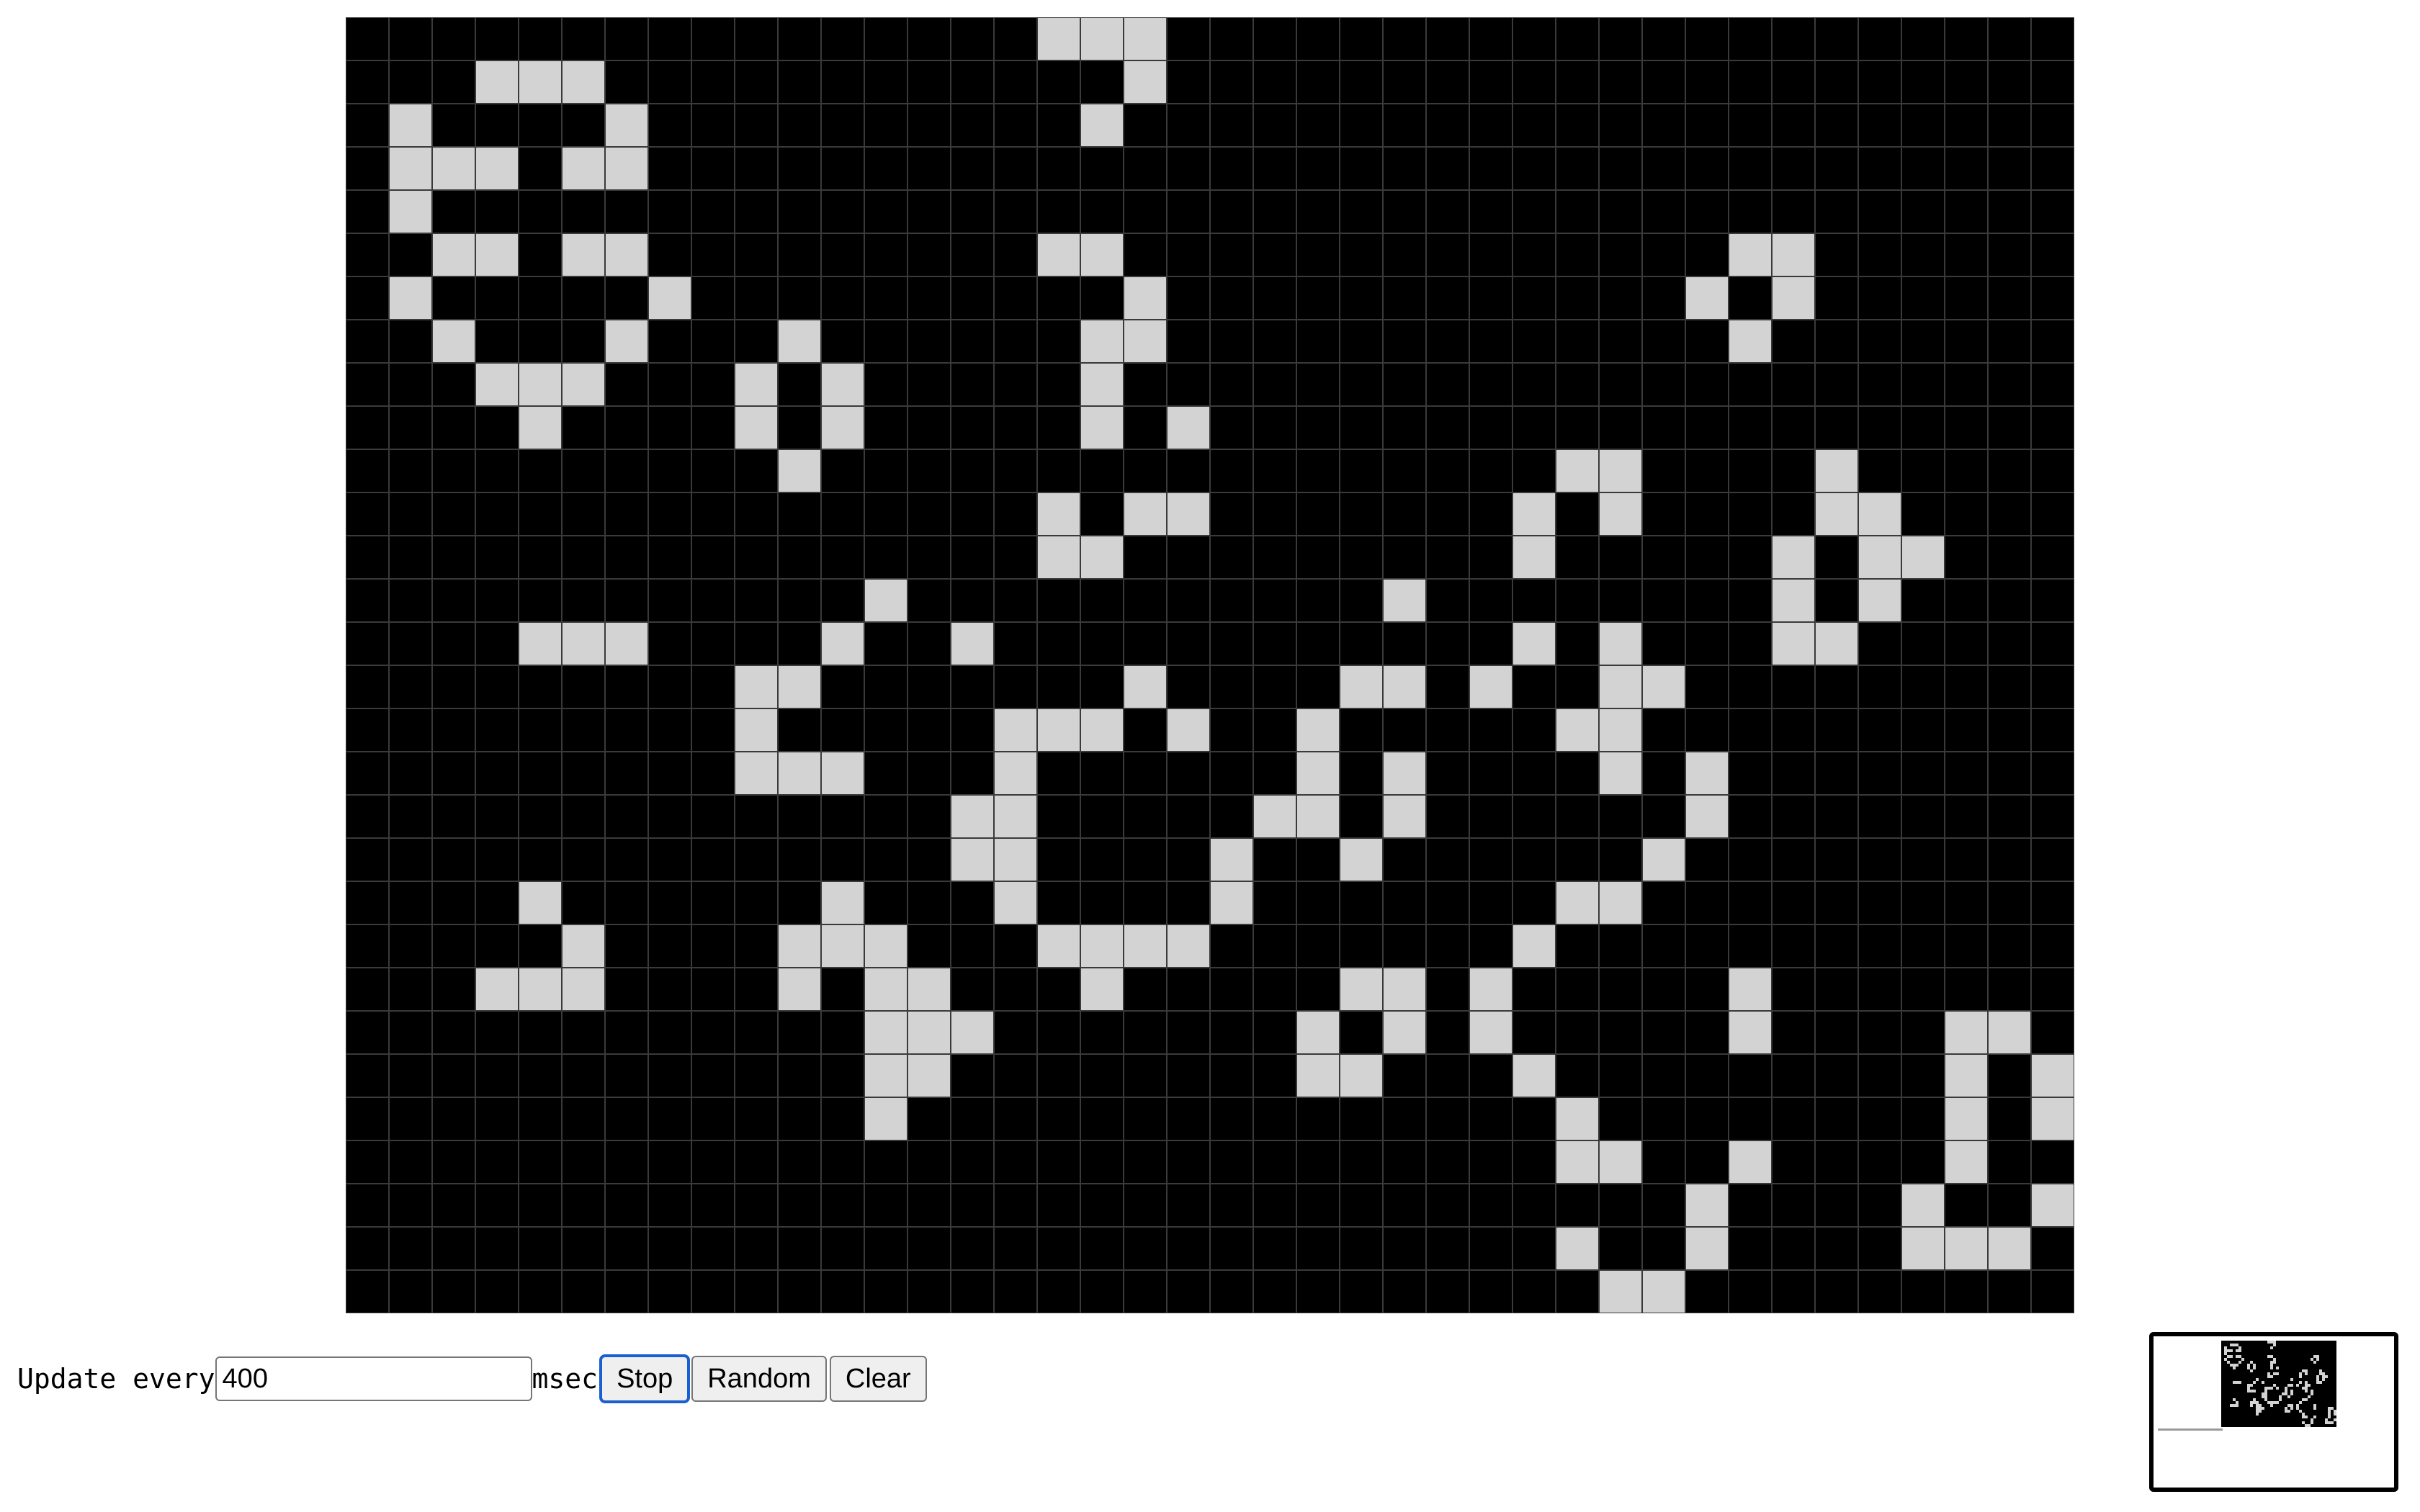 The height and width of the screenshot is (1512, 2420). I want to click on page-thumbnail, so click(2273, 1412).